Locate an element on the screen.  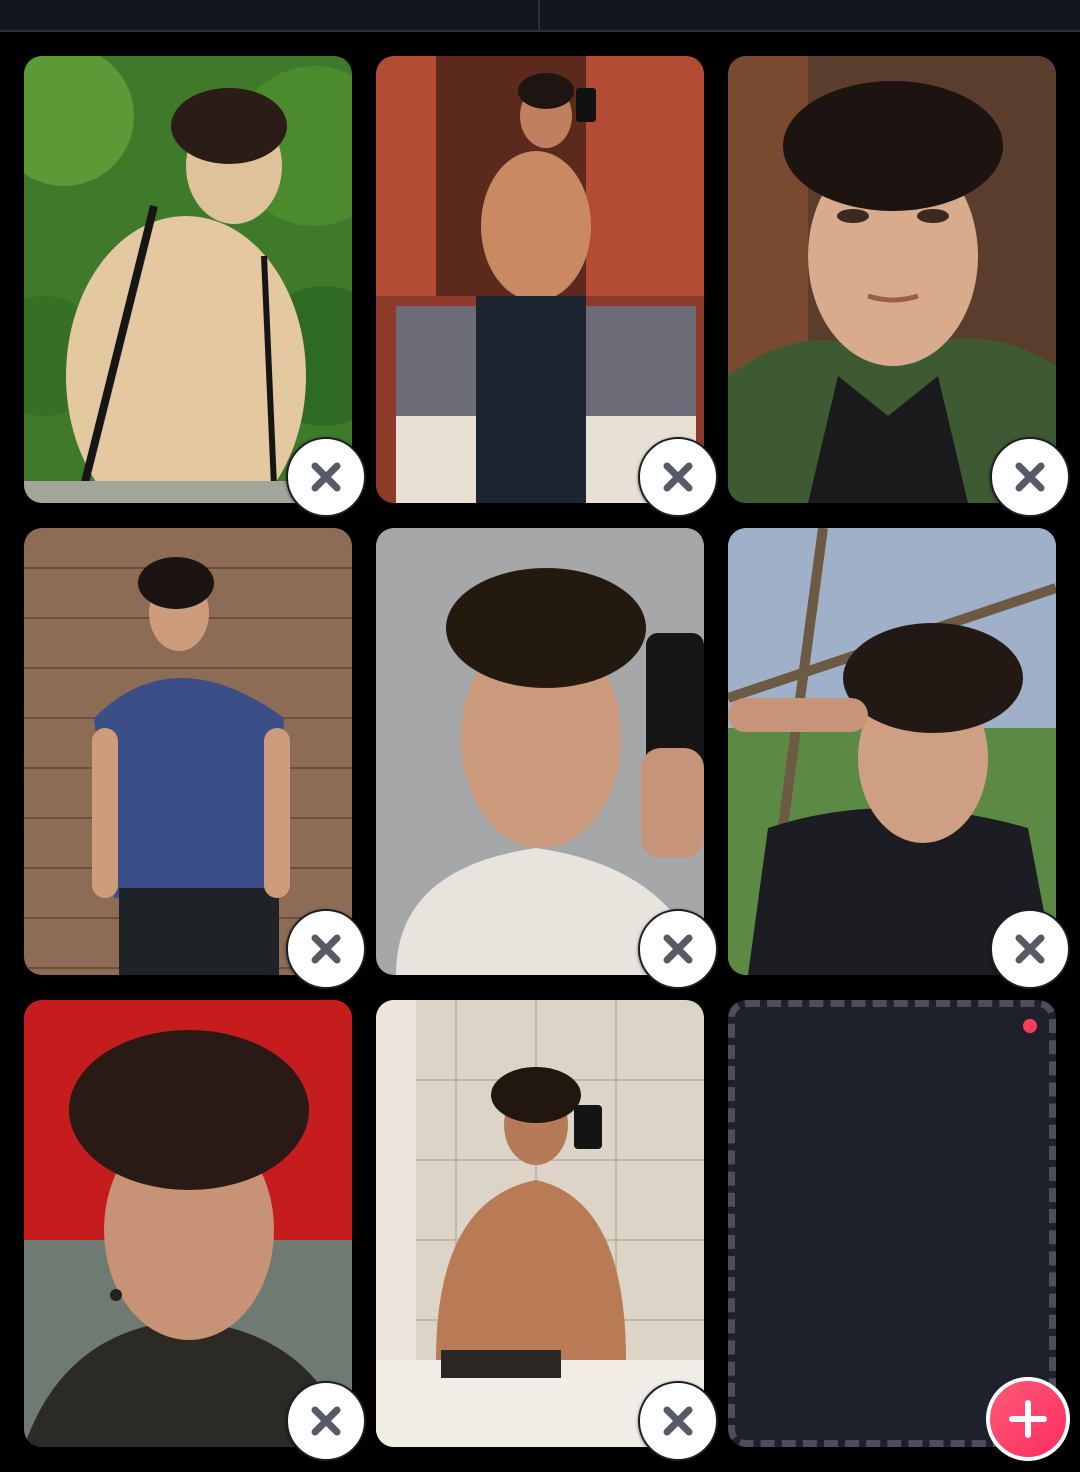
remove-photo-2-button is located at coordinates (678, 477).